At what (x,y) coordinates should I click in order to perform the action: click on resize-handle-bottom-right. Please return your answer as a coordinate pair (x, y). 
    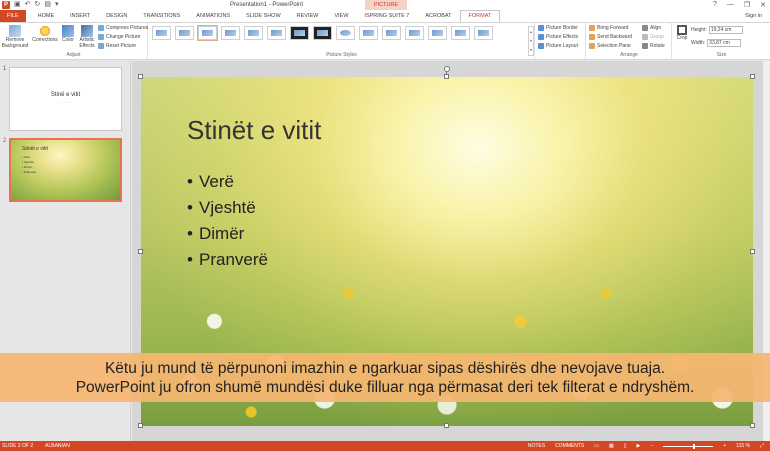
    Looking at the image, I should click on (752, 425).